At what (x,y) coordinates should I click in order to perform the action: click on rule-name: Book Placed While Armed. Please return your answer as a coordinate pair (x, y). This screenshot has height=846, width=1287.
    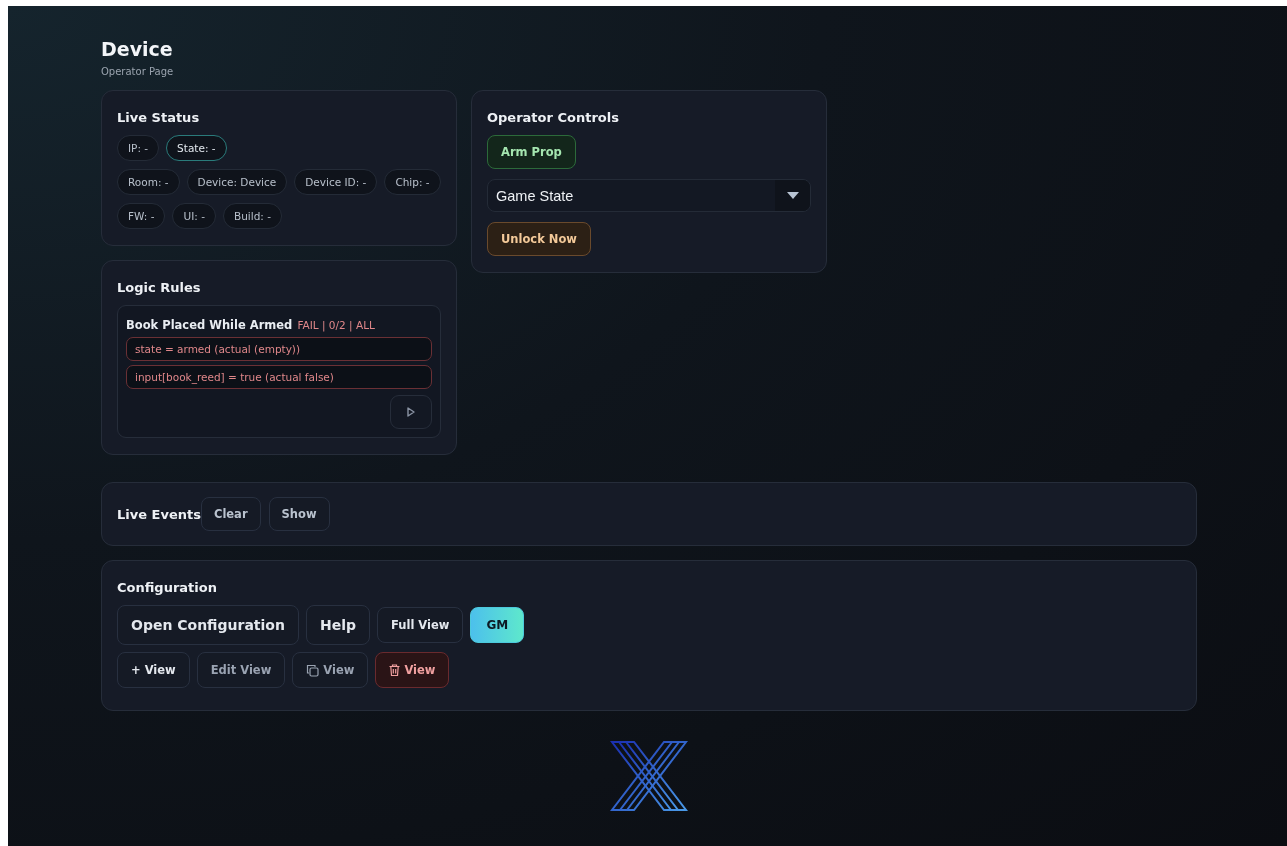
    Looking at the image, I should click on (209, 325).